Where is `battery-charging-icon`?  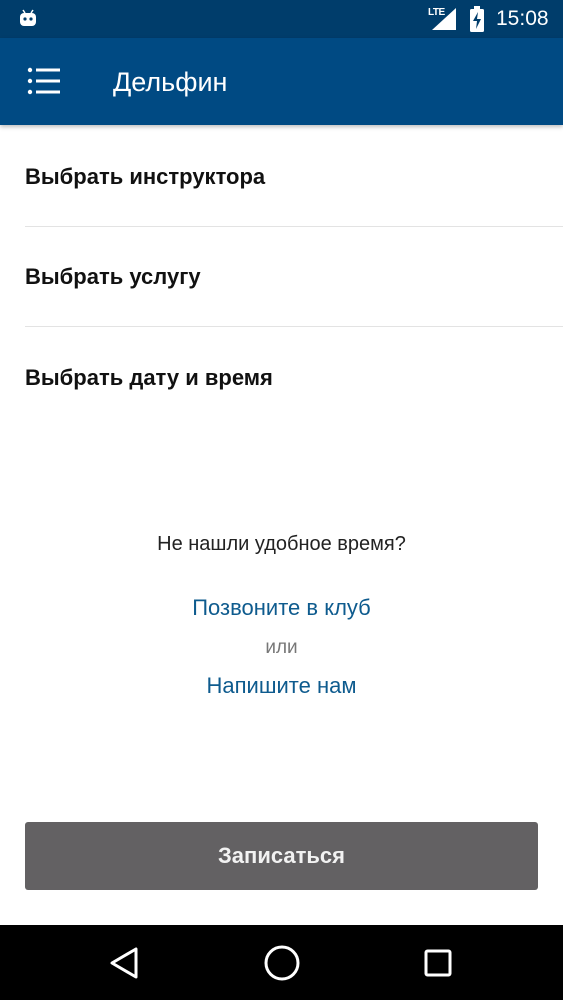 battery-charging-icon is located at coordinates (477, 19).